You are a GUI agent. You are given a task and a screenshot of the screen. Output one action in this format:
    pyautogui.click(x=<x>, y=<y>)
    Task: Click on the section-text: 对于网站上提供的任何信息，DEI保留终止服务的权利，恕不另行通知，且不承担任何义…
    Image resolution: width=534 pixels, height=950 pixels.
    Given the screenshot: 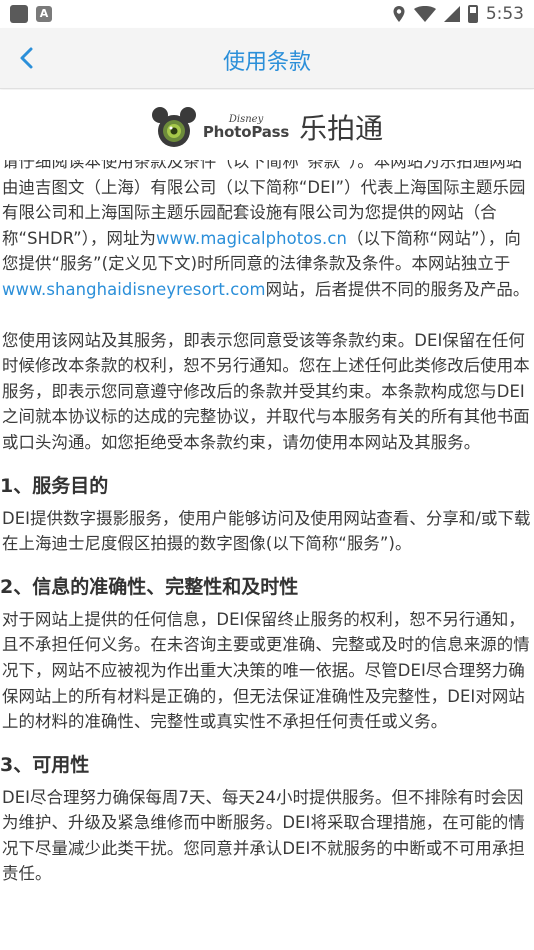 What is the action you would take?
    pyautogui.click(x=266, y=670)
    